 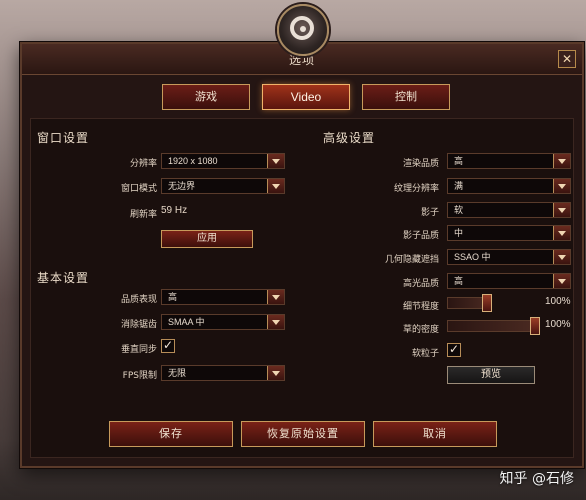 What do you see at coordinates (168, 345) in the screenshot?
I see `vsync-checkbox` at bounding box center [168, 345].